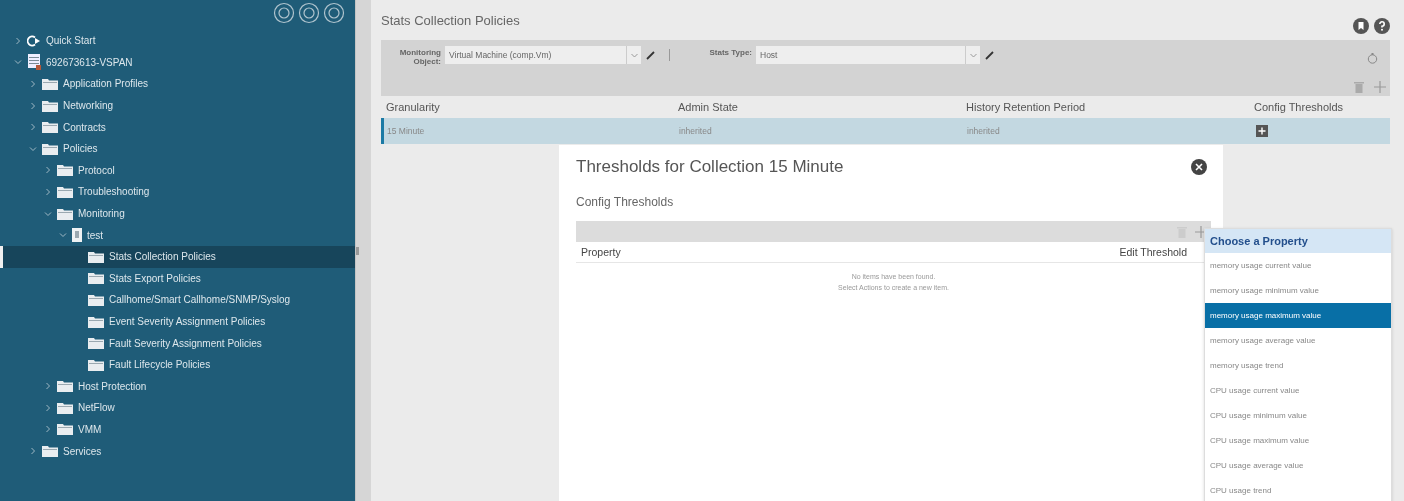 This screenshot has width=1404, height=501. Describe the element at coordinates (601, 252) in the screenshot. I see `column-header: Property` at that location.